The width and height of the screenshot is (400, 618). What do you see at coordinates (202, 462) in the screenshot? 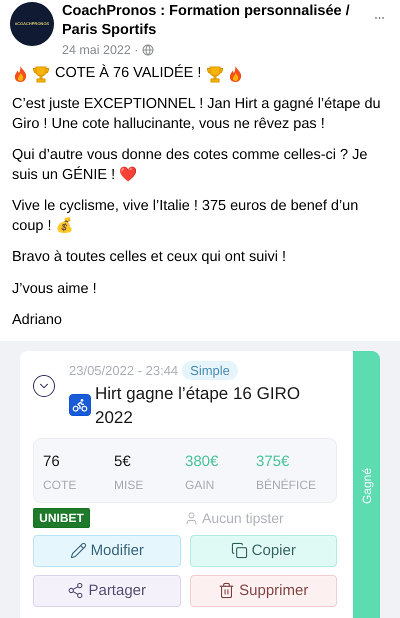
I see `stat-value: 380€` at bounding box center [202, 462].